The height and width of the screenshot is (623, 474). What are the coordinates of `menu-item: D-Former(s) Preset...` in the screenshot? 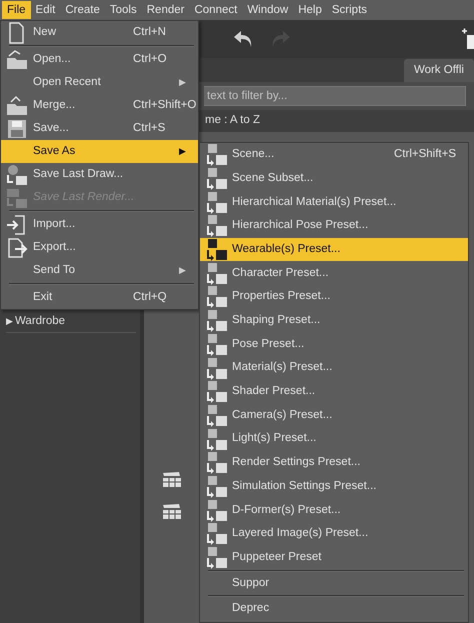 It's located at (334, 510).